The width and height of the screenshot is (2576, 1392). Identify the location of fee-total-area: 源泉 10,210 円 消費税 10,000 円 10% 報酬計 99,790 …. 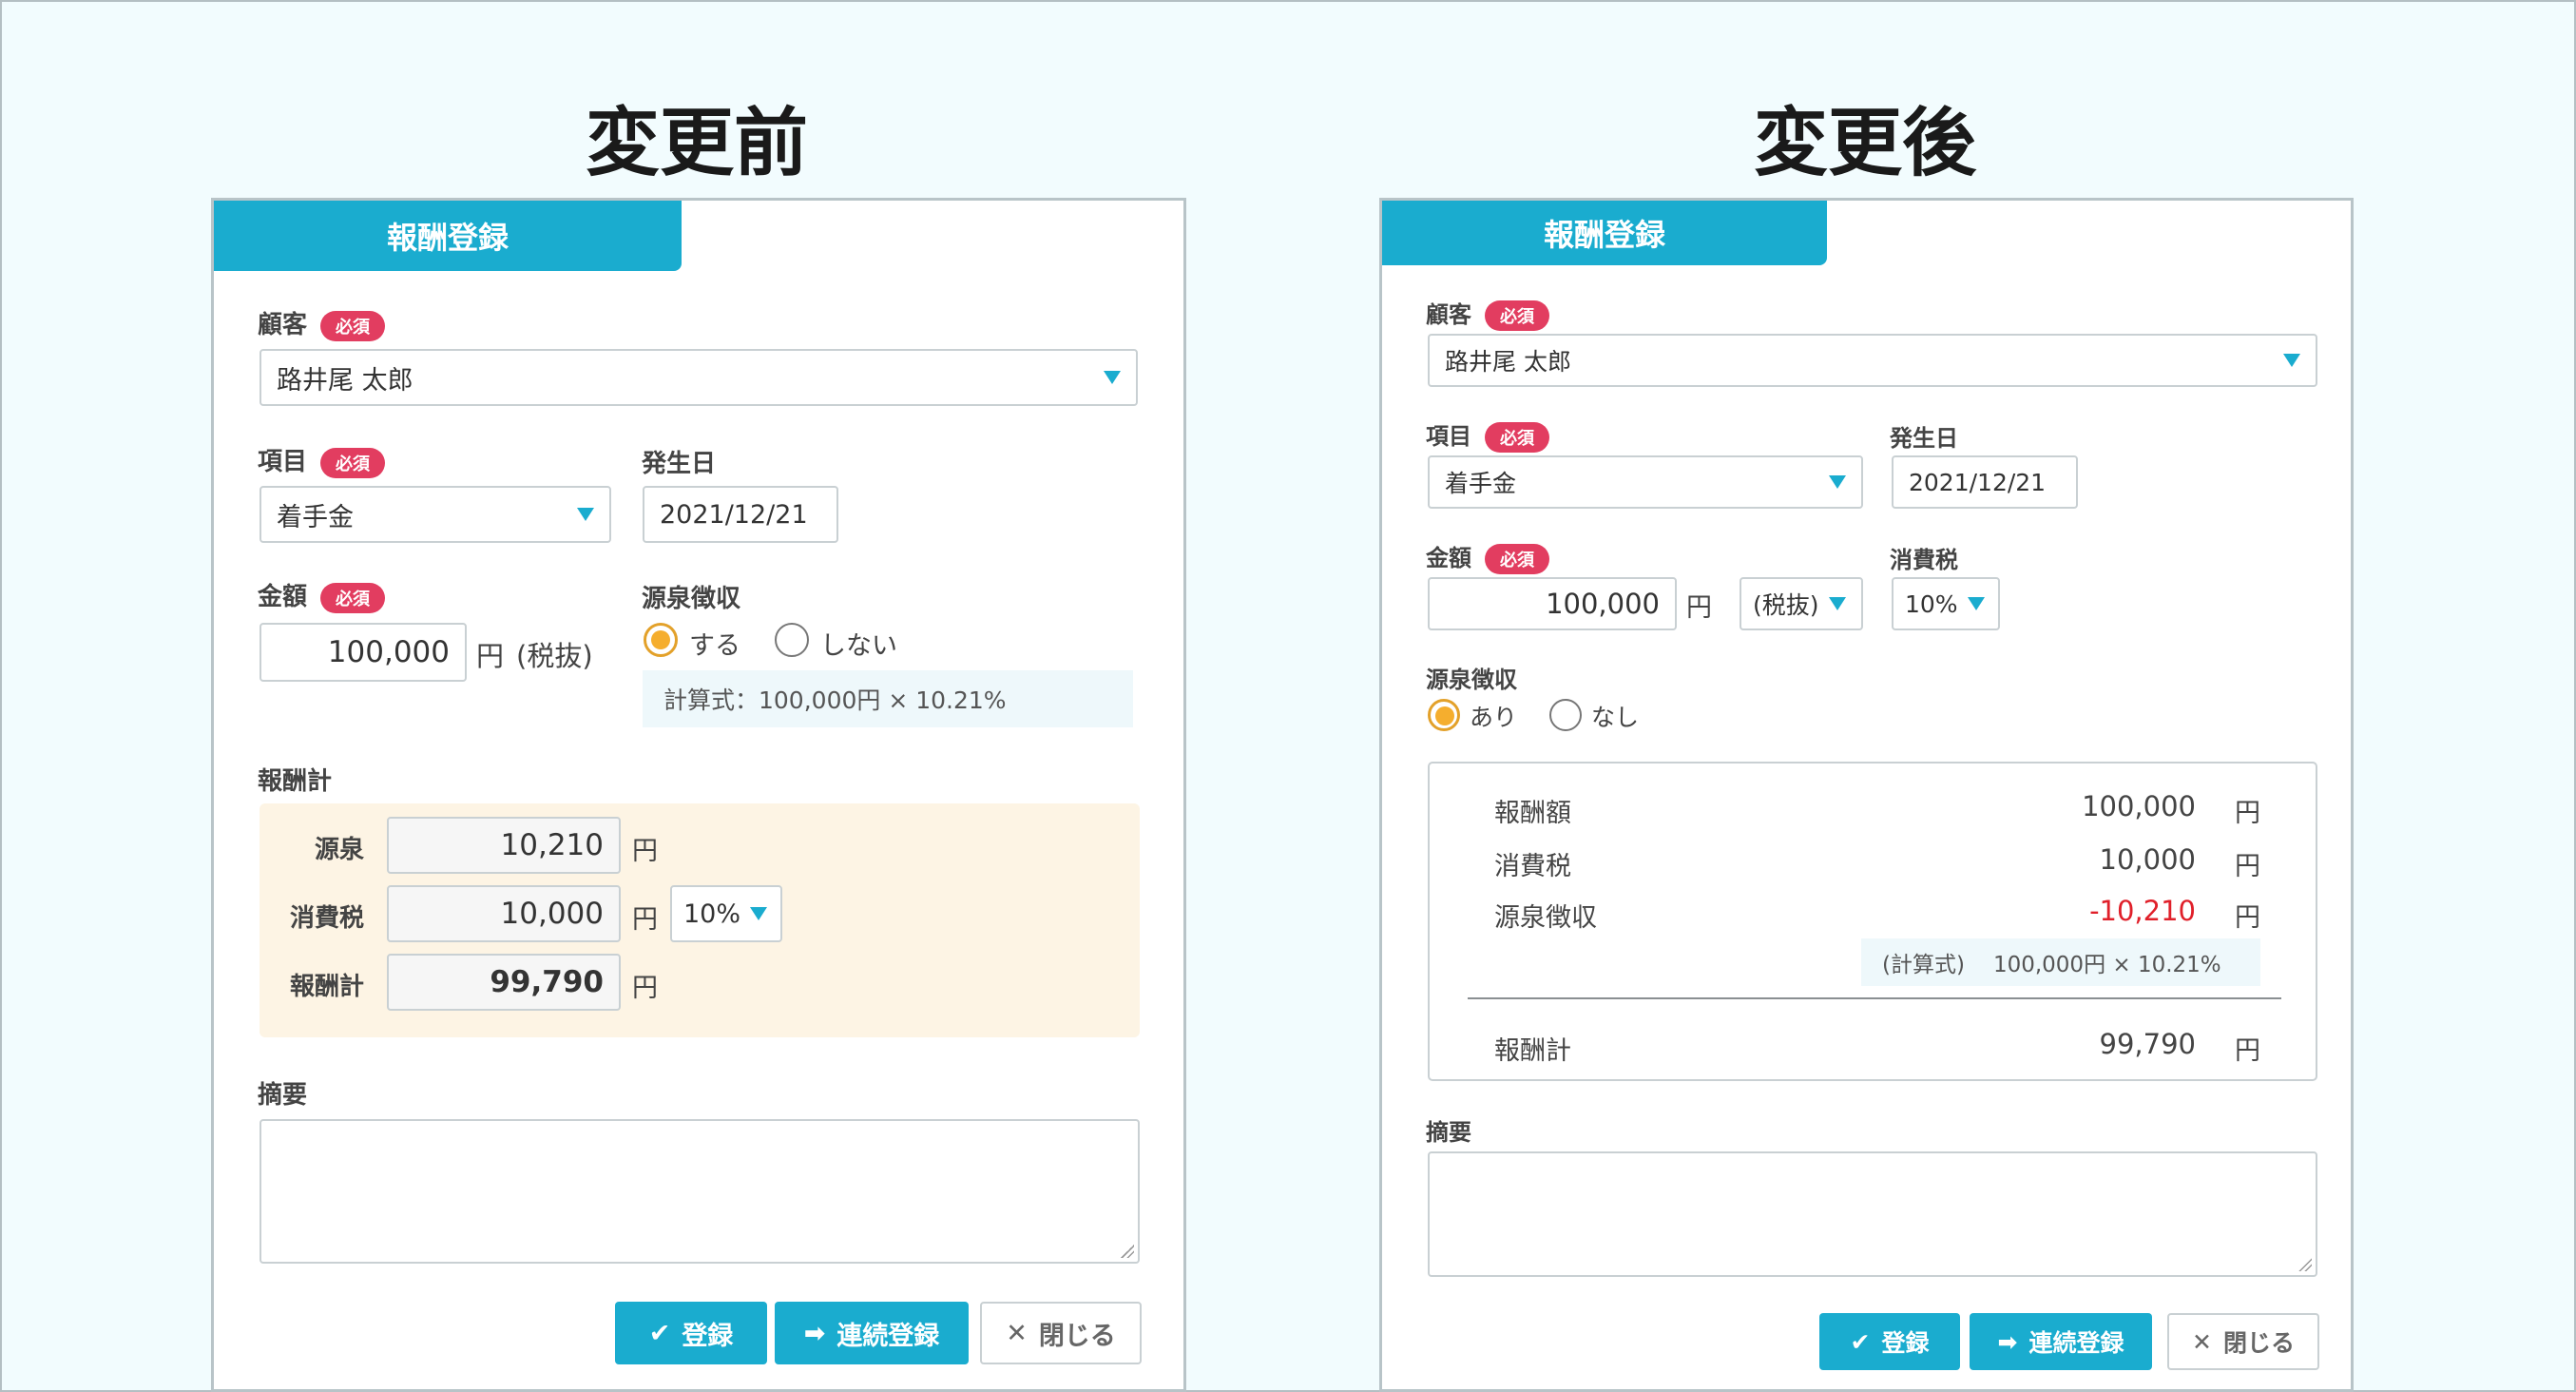
(700, 920).